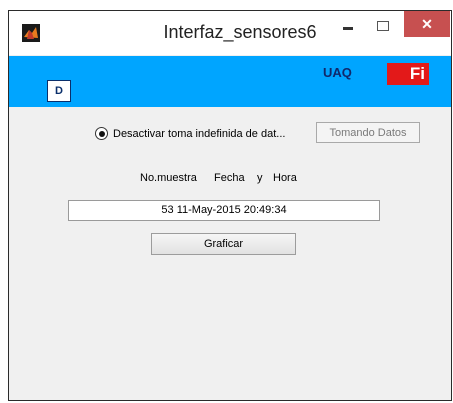  What do you see at coordinates (168, 178) in the screenshot?
I see `header-muestra: No.muestra` at bounding box center [168, 178].